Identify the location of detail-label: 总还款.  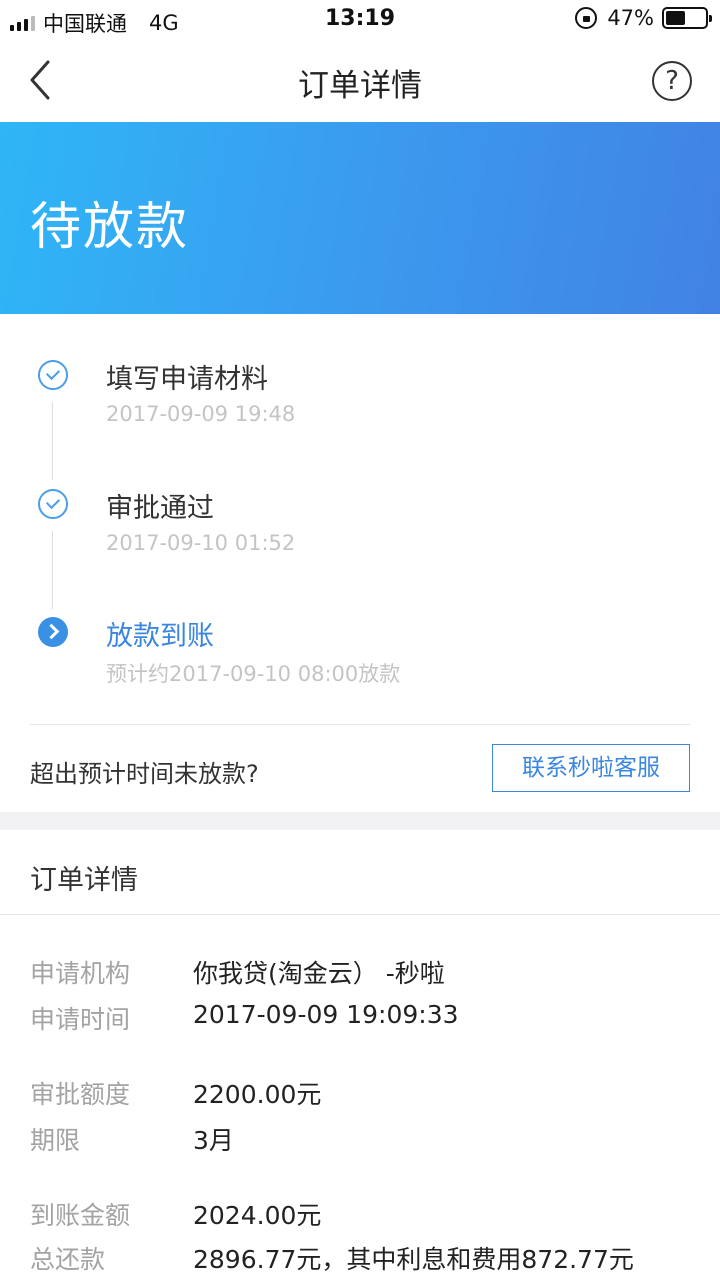
(68, 1259).